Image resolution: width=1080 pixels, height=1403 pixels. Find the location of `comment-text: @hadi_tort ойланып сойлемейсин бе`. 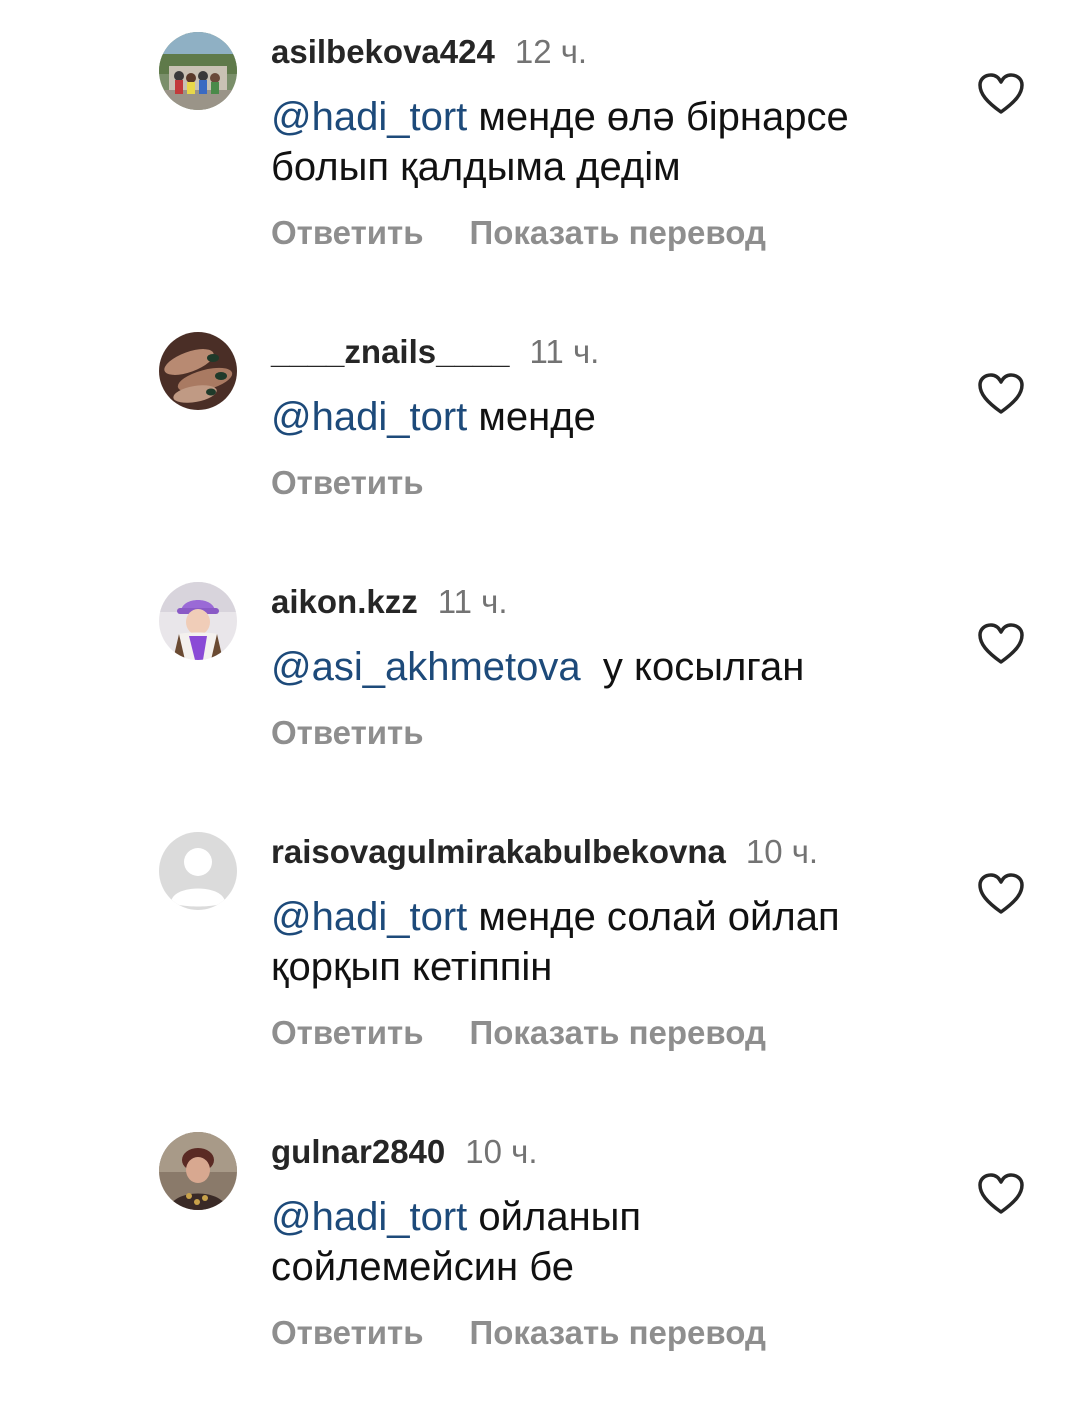

comment-text: @hadi_tort ойланып сойлемейсин бе is located at coordinates (531, 1242).